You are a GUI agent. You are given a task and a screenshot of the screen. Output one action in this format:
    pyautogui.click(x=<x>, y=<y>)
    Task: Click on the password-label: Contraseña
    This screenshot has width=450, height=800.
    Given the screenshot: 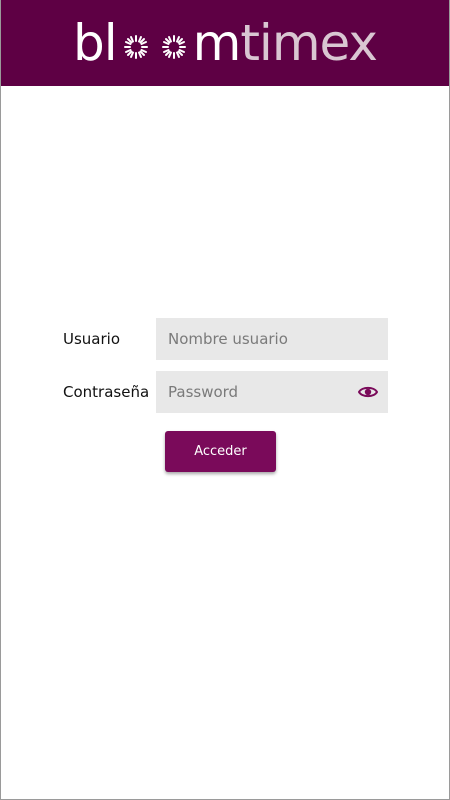 What is the action you would take?
    pyautogui.click(x=106, y=392)
    